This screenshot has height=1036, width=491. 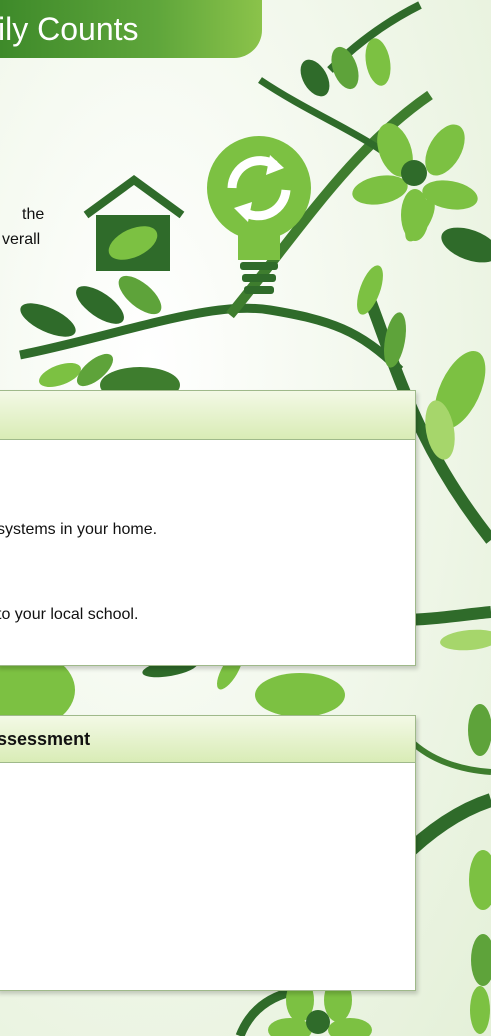 What do you see at coordinates (207, 739) in the screenshot?
I see `panel-2-header: ssessment` at bounding box center [207, 739].